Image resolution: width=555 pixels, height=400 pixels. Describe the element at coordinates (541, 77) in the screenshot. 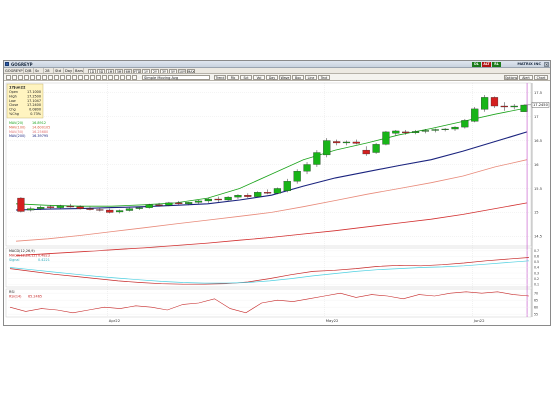

I see `toolbar-button-chart: Chart` at that location.